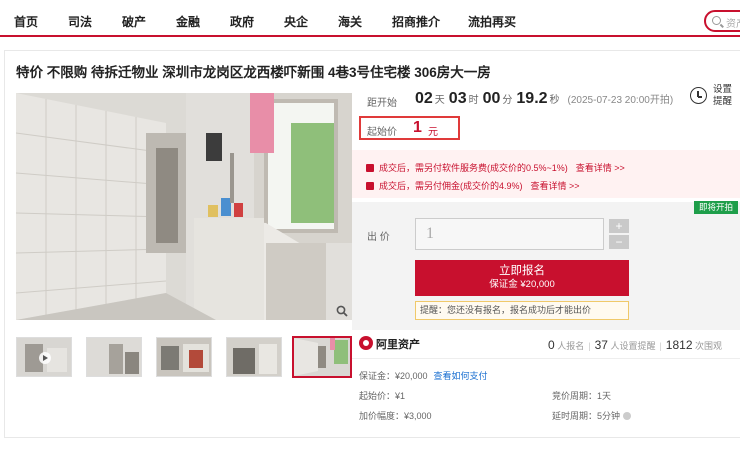  Describe the element at coordinates (532, 98) in the screenshot. I see `countdown-seconds: 19.2` at that location.